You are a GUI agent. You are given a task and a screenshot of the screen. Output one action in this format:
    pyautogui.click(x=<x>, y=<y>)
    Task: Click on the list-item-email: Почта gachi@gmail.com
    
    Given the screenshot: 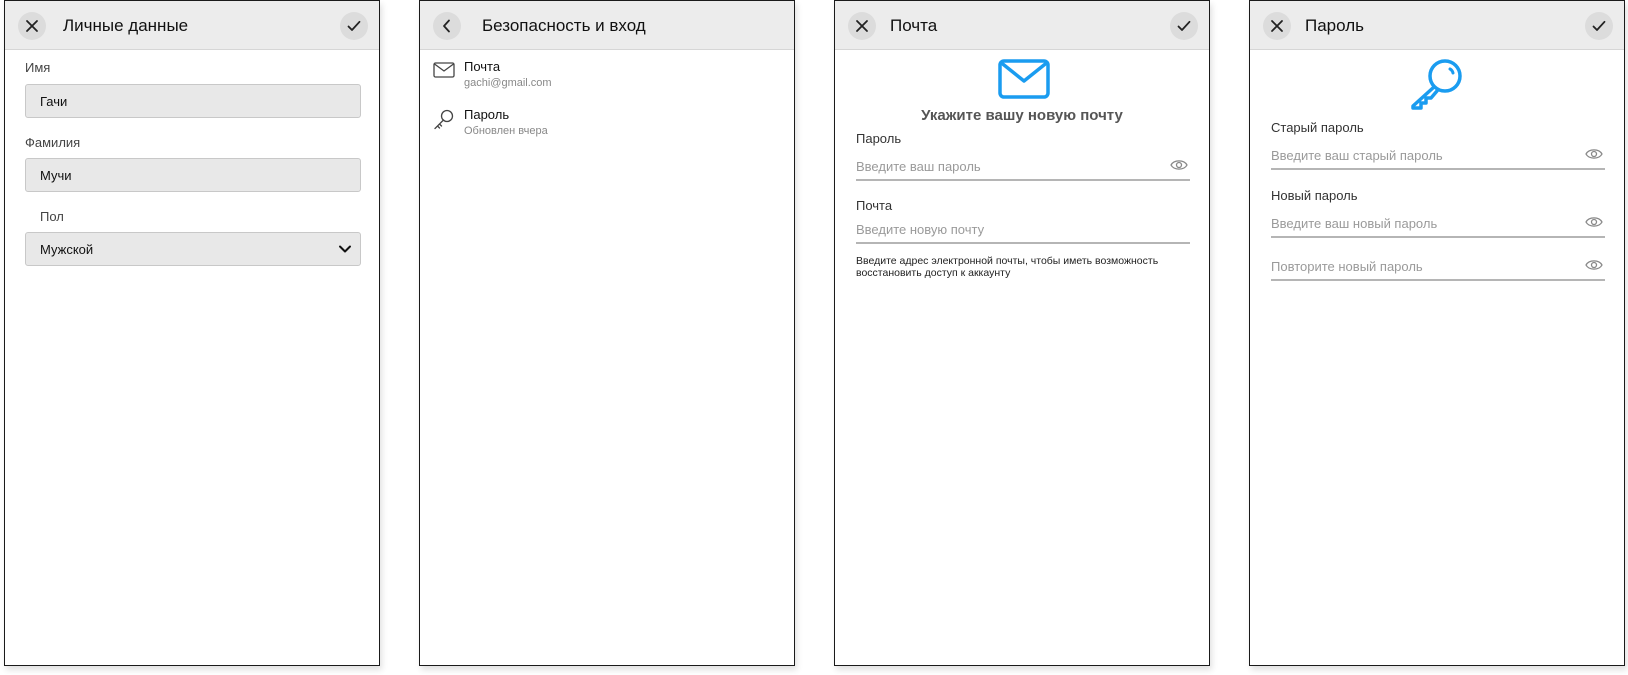 What is the action you would take?
    pyautogui.click(x=603, y=79)
    